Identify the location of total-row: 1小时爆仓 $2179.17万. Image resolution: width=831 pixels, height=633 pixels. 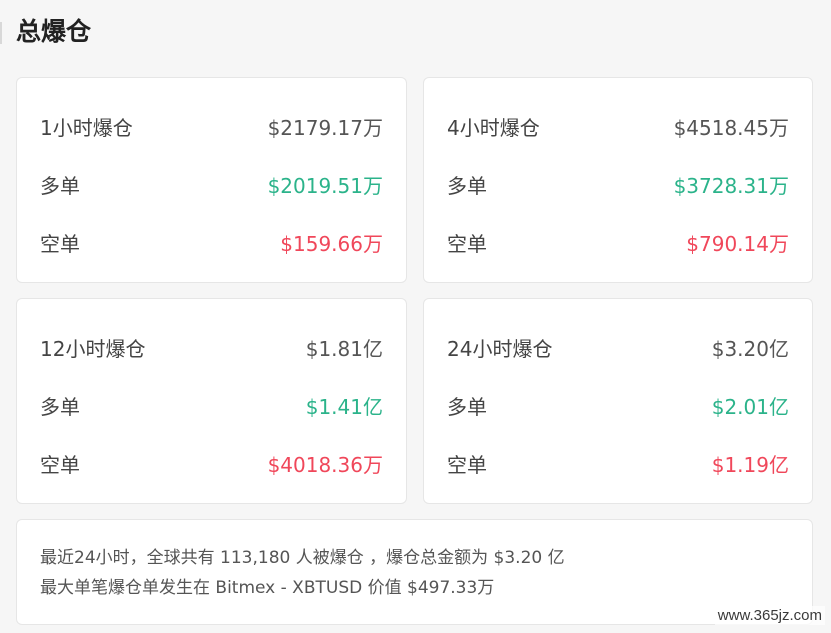
(211, 126).